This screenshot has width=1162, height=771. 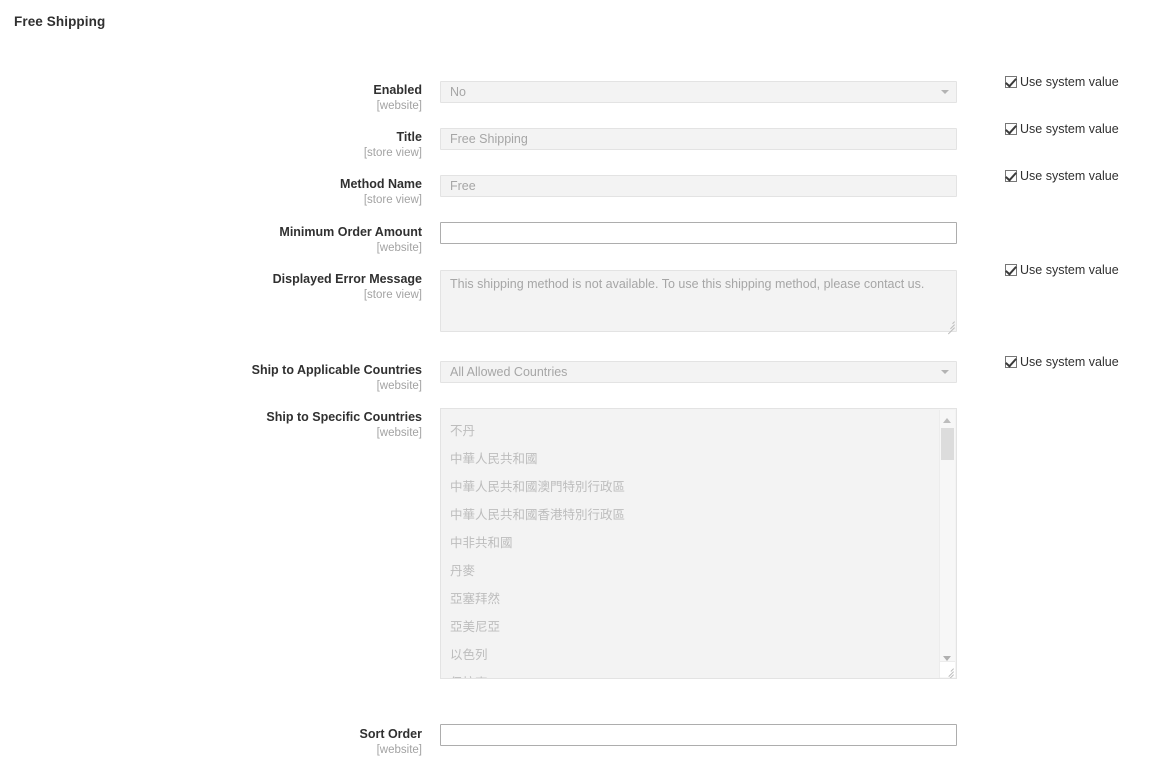 What do you see at coordinates (947, 420) in the screenshot?
I see `scroll-up-arrow-icon` at bounding box center [947, 420].